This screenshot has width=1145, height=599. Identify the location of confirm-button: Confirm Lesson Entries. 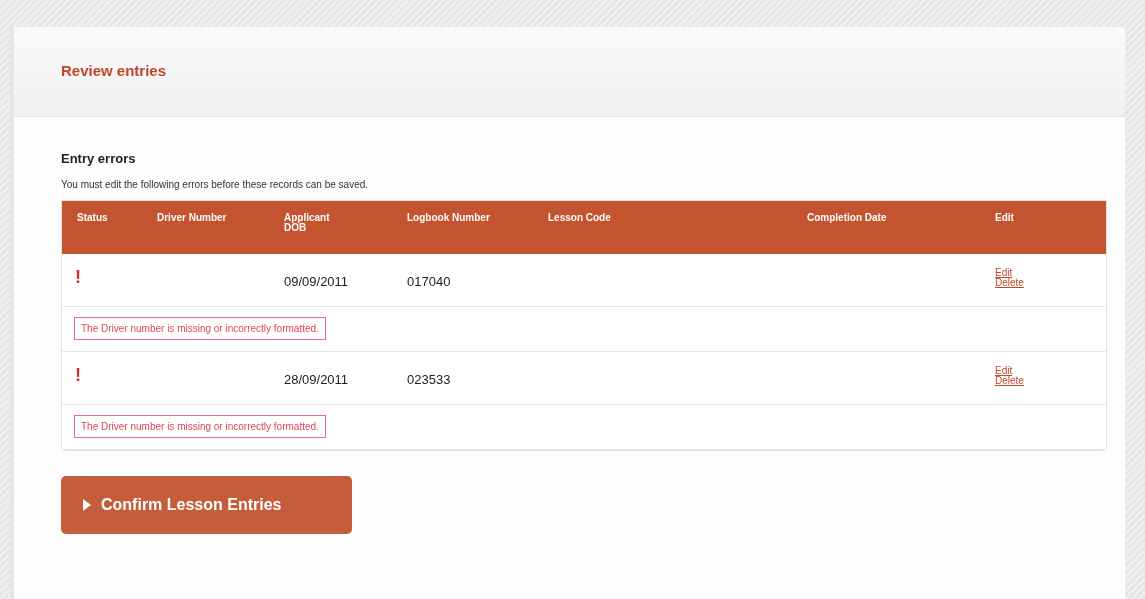
(206, 504).